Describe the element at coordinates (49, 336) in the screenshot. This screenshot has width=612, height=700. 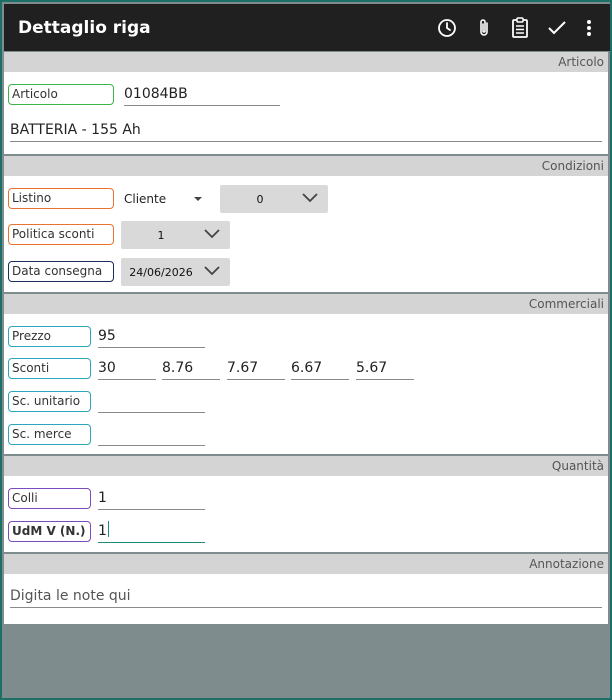
I see `prezzo-label: Prezzo` at that location.